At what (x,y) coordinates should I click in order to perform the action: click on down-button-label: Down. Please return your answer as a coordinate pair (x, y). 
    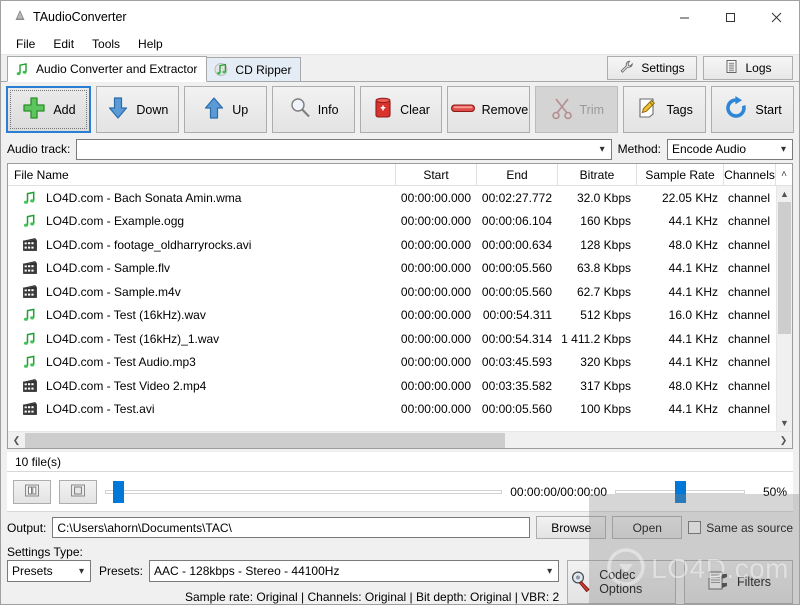
    Looking at the image, I should click on (152, 109).